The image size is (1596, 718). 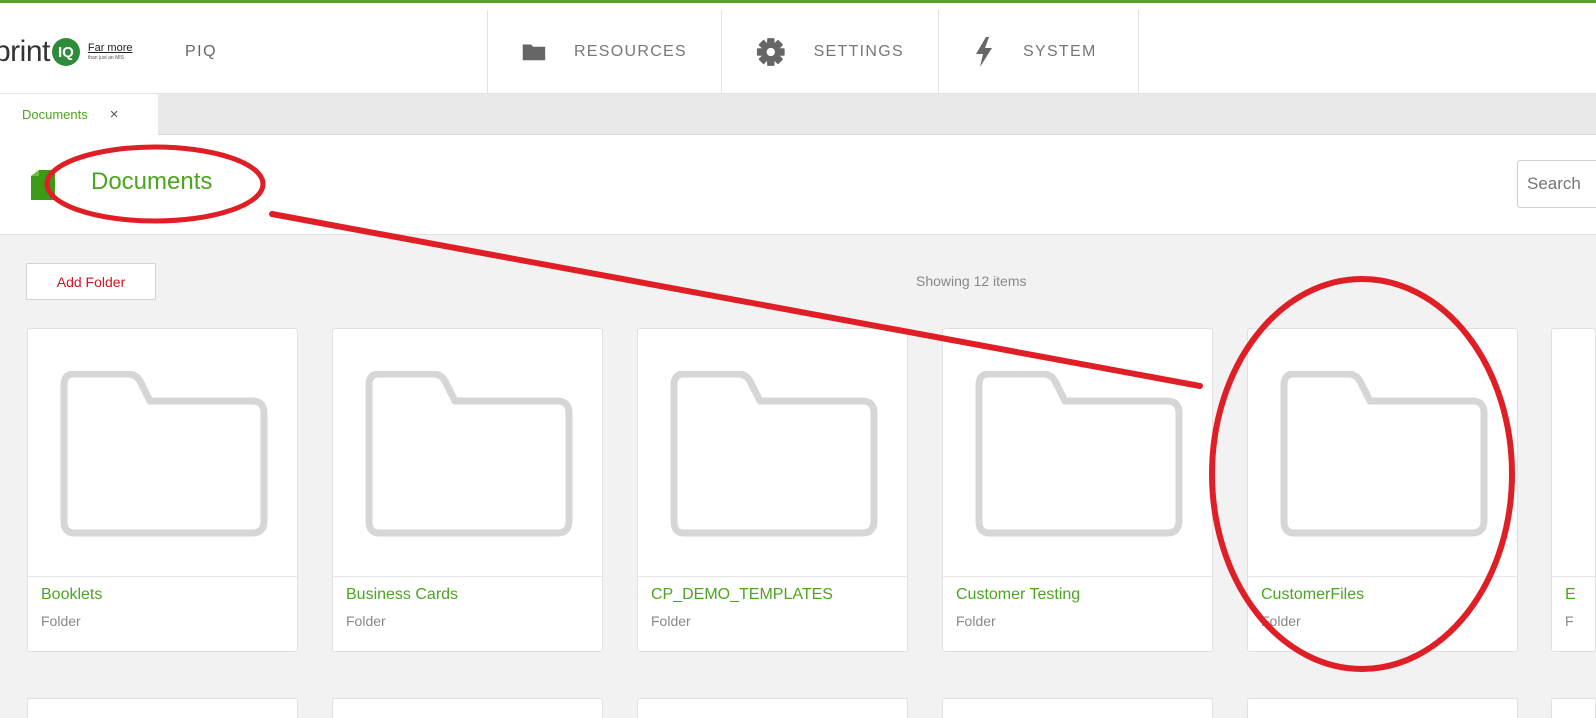 I want to click on page-title: Documents, so click(x=152, y=181).